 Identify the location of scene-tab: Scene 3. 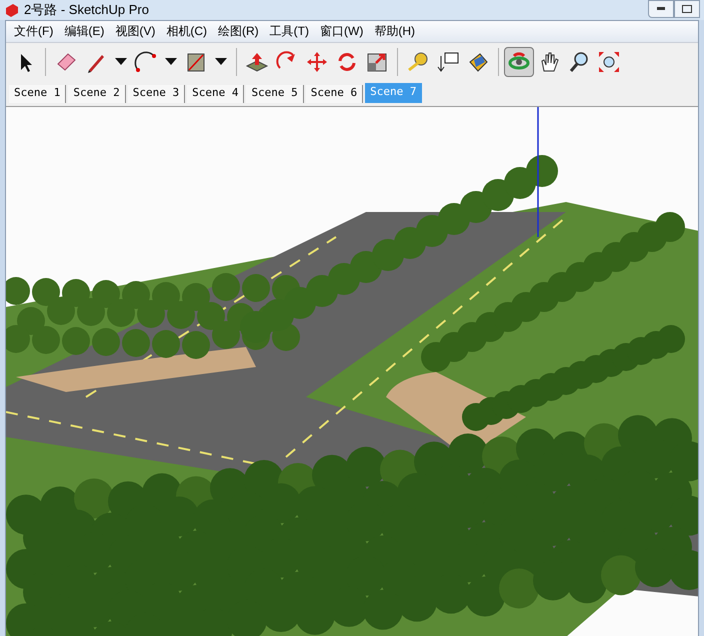
(157, 93).